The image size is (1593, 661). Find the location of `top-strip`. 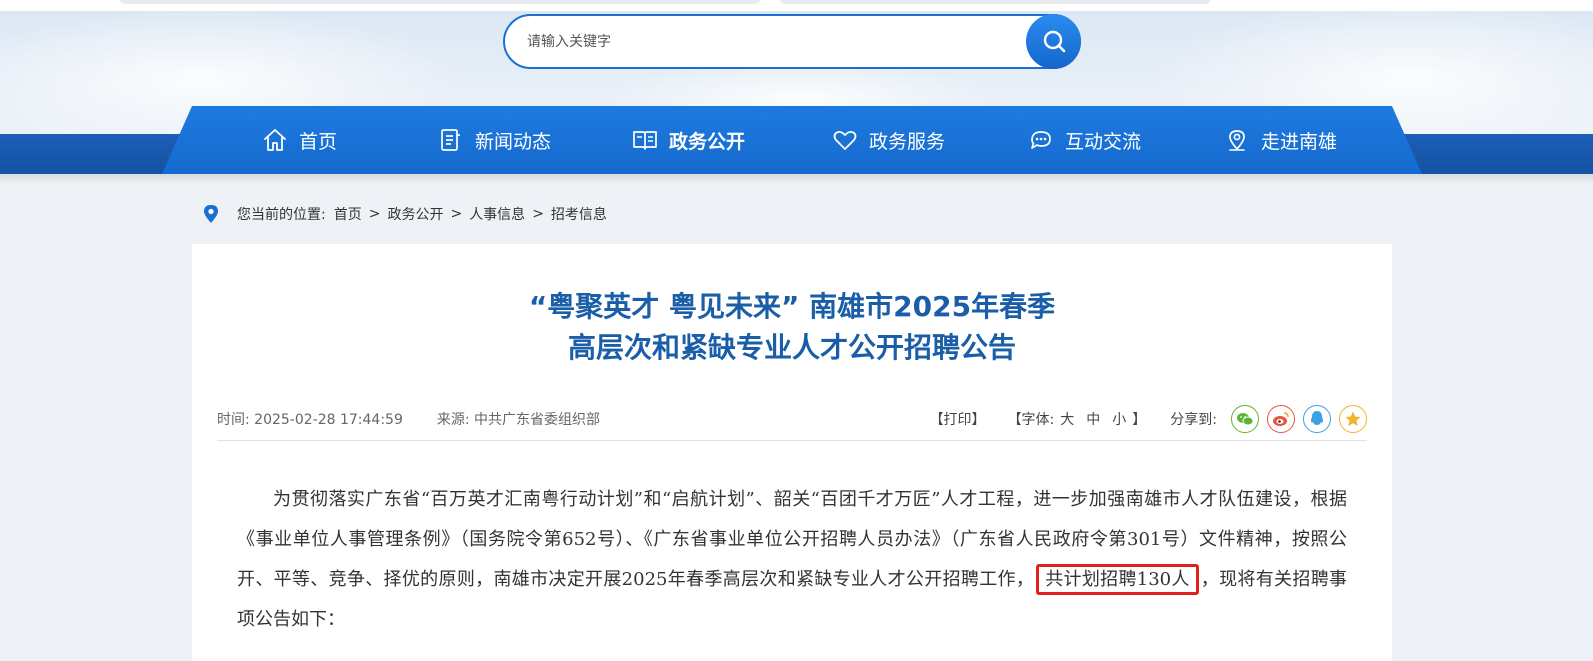

top-strip is located at coordinates (796, 5).